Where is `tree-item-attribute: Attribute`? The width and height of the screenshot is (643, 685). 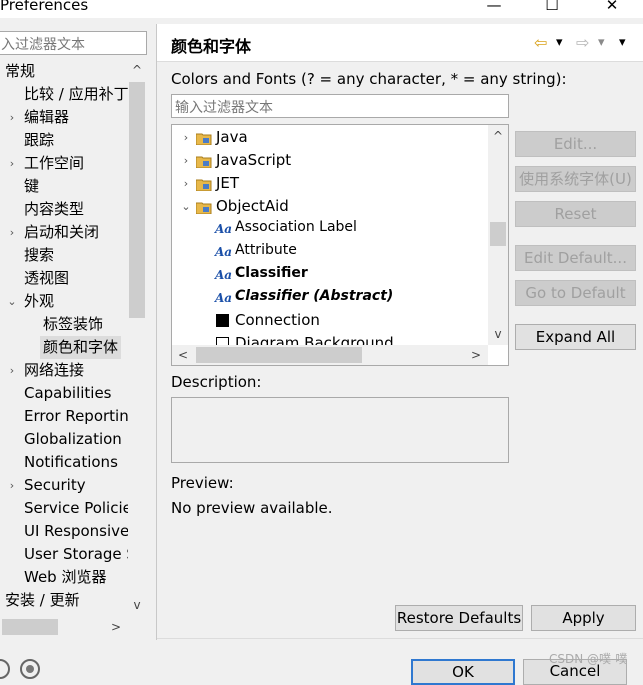 tree-item-attribute: Attribute is located at coordinates (266, 250).